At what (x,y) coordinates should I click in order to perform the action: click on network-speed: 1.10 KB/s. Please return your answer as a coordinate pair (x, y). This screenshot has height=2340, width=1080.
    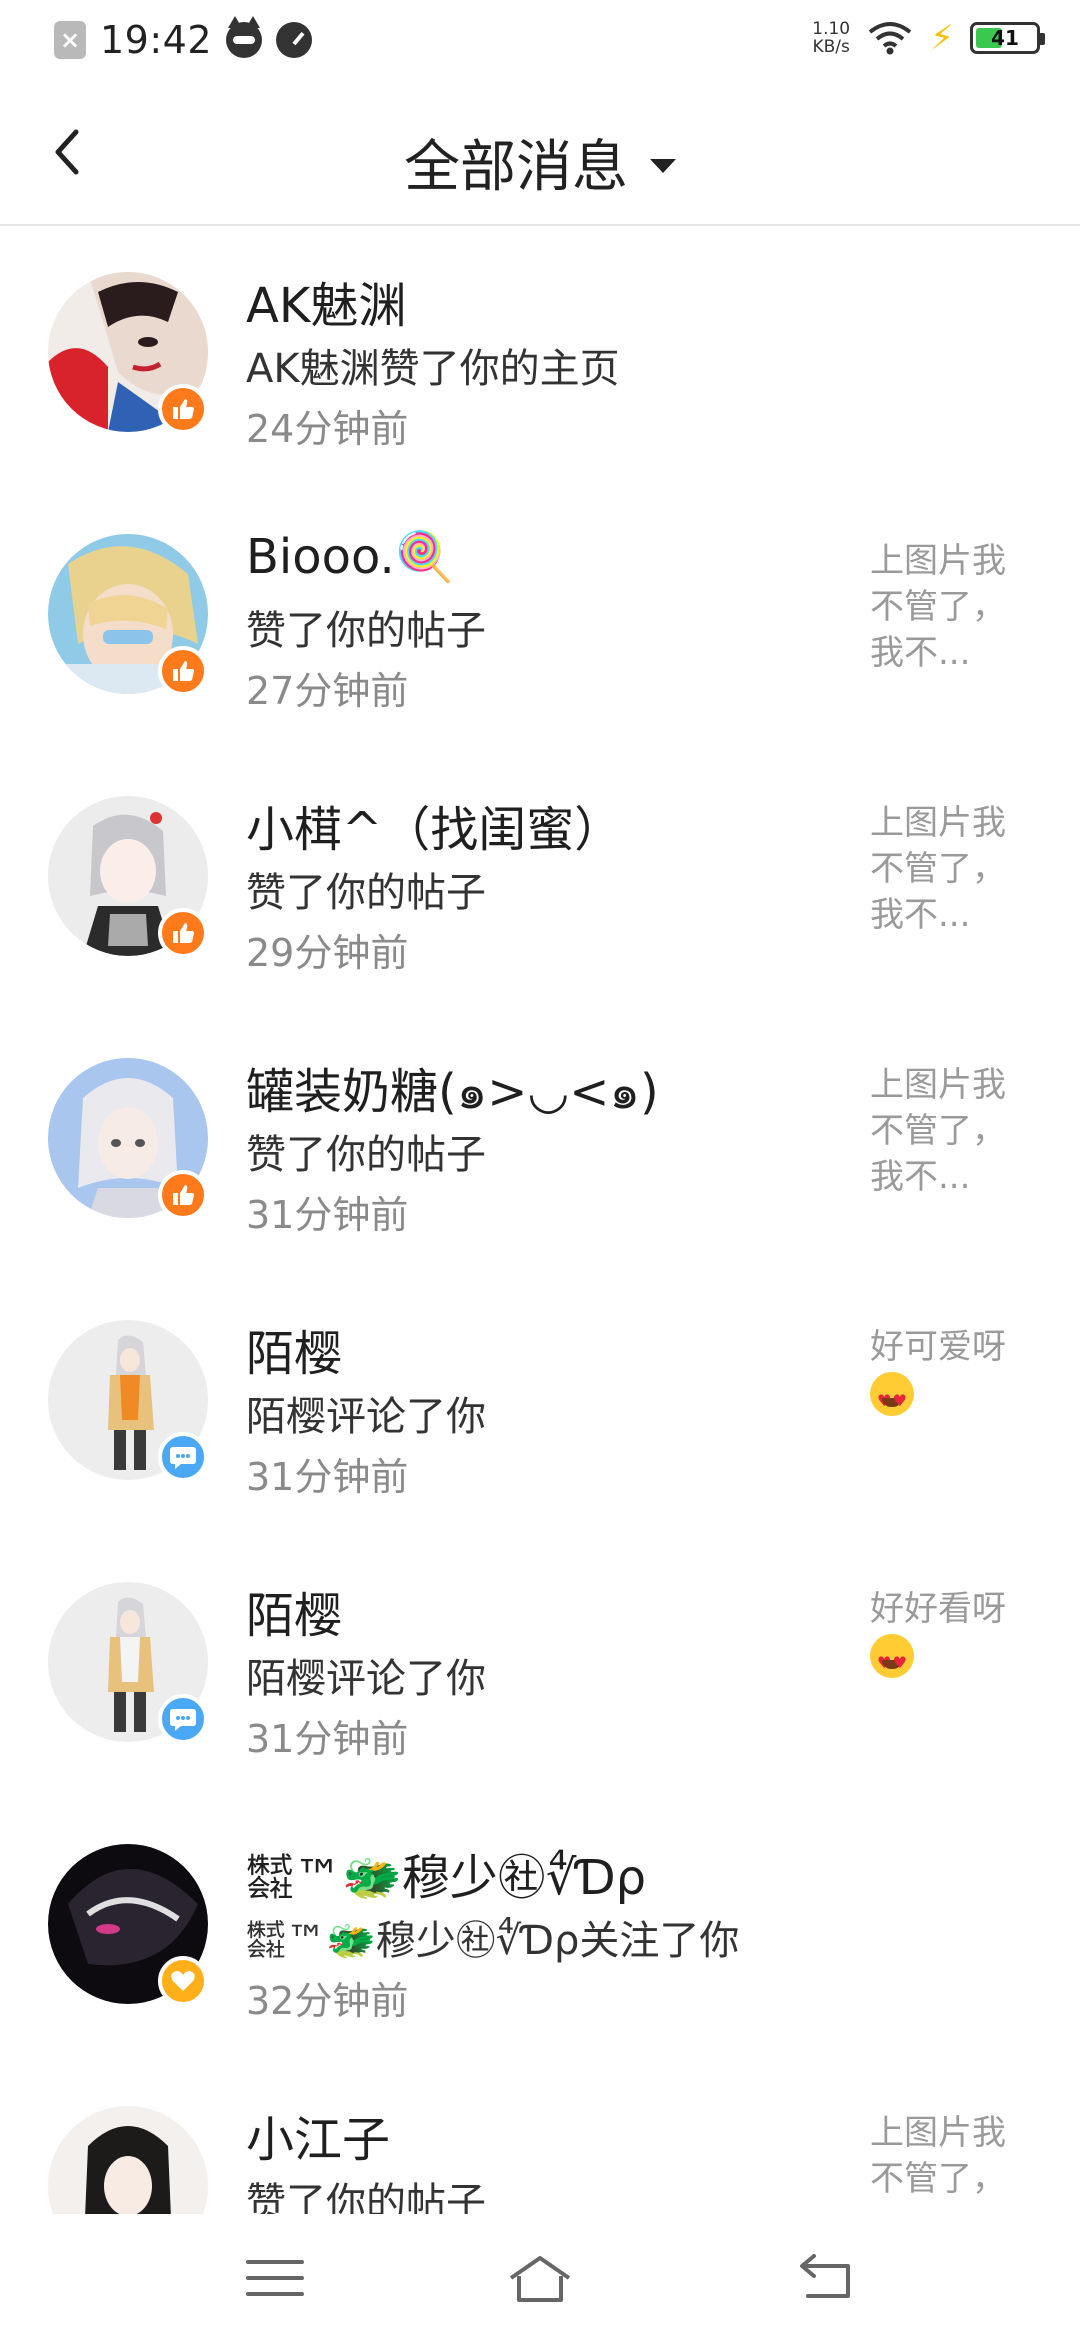
    Looking at the image, I should click on (831, 38).